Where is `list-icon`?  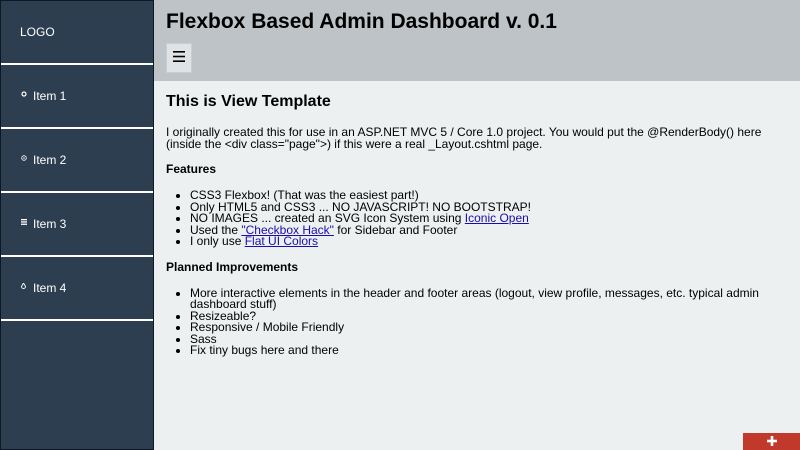 list-icon is located at coordinates (23, 222).